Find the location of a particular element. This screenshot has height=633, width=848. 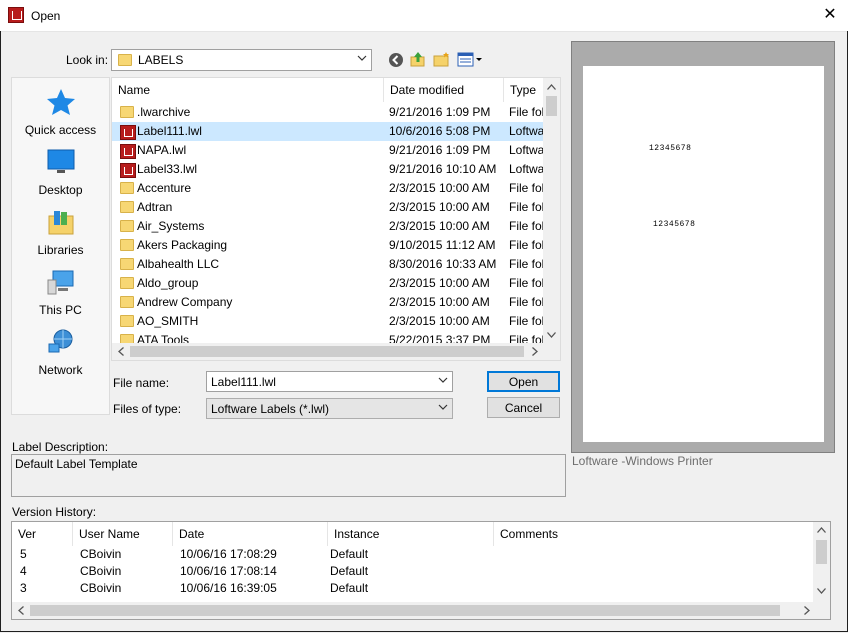

version-row: 5 CBoivin 10/06/16 17:08:29 Default is located at coordinates (412, 554).